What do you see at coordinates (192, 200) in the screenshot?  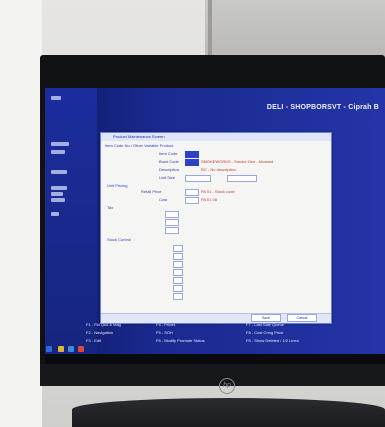 I see `cost-field` at bounding box center [192, 200].